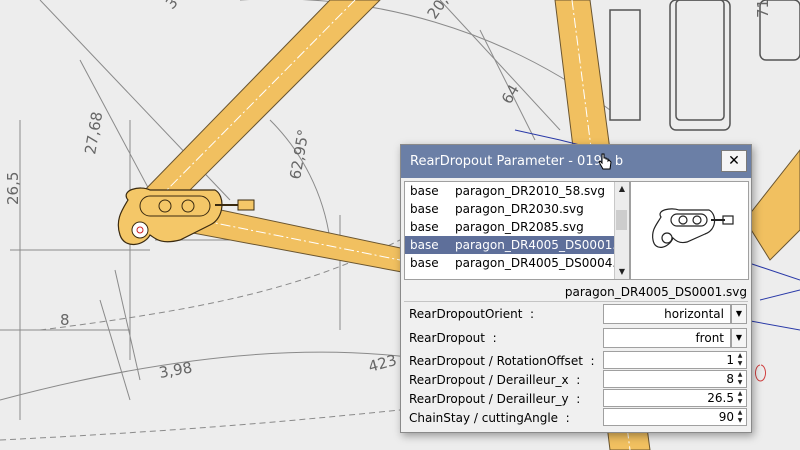 The width and height of the screenshot is (800, 450). I want to click on select-value: front, so click(709, 338).